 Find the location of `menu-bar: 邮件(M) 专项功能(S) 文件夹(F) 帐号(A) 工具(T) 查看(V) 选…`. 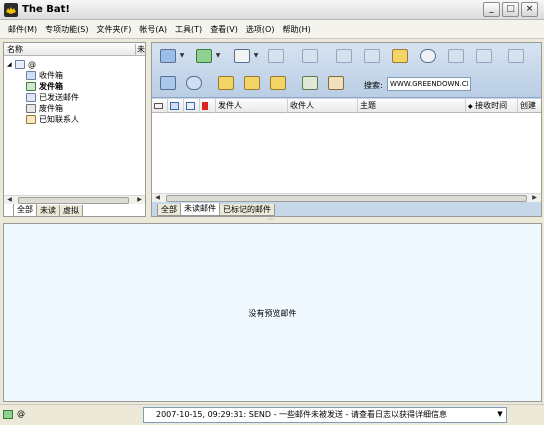

menu-bar: 邮件(M) 专项功能(S) 文件夹(F) 帐号(A) 工具(T) 查看(V) 选… is located at coordinates (272, 29).